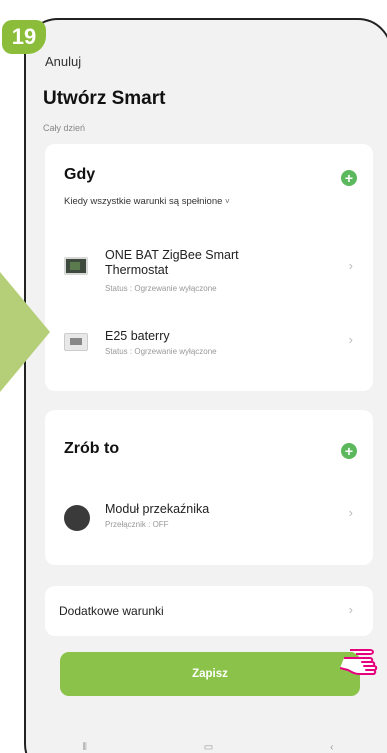 This screenshot has height=753, width=387. What do you see at coordinates (80, 174) in the screenshot?
I see `when-title: Gdy` at bounding box center [80, 174].